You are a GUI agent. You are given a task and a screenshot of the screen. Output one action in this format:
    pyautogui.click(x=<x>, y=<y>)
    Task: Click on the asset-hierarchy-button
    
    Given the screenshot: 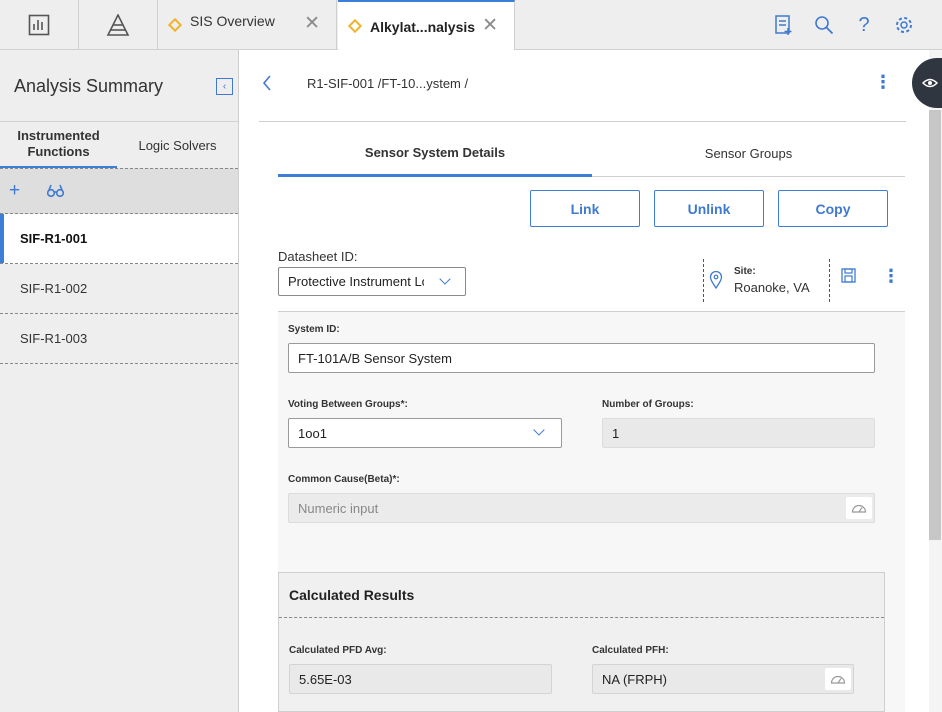 What is the action you would take?
    pyautogui.click(x=118, y=24)
    